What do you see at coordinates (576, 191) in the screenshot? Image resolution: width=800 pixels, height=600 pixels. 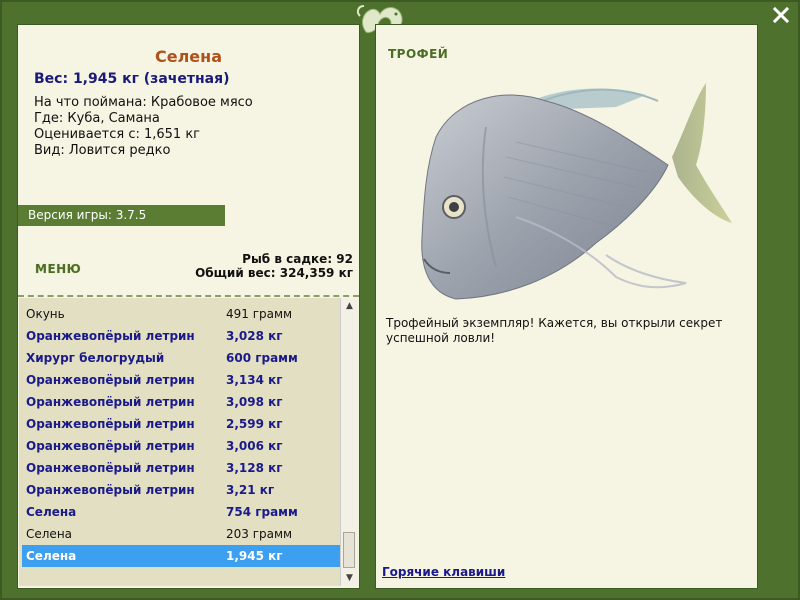 I see `fish-image` at bounding box center [576, 191].